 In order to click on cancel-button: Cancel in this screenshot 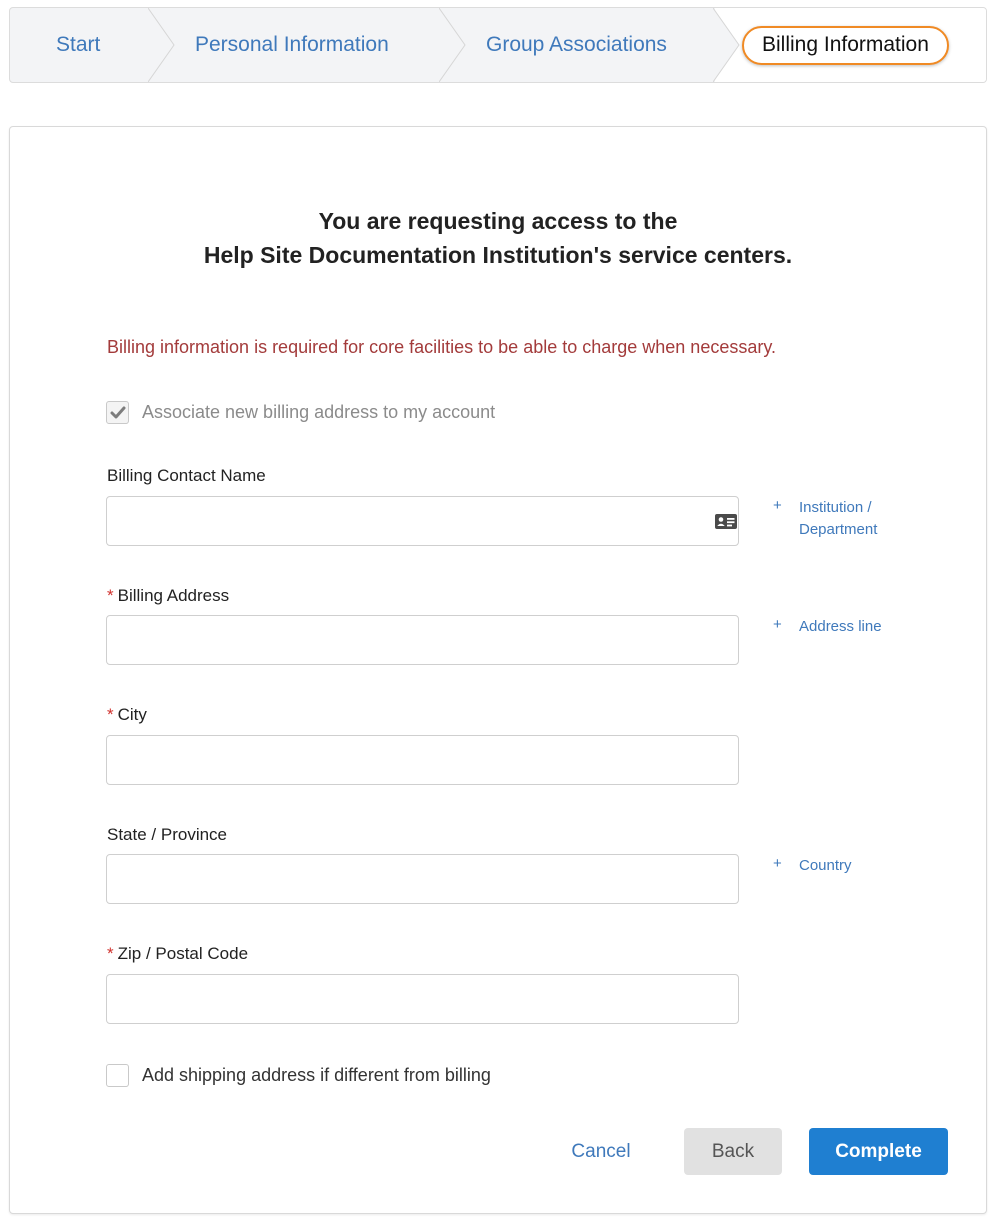, I will do `click(601, 1151)`.